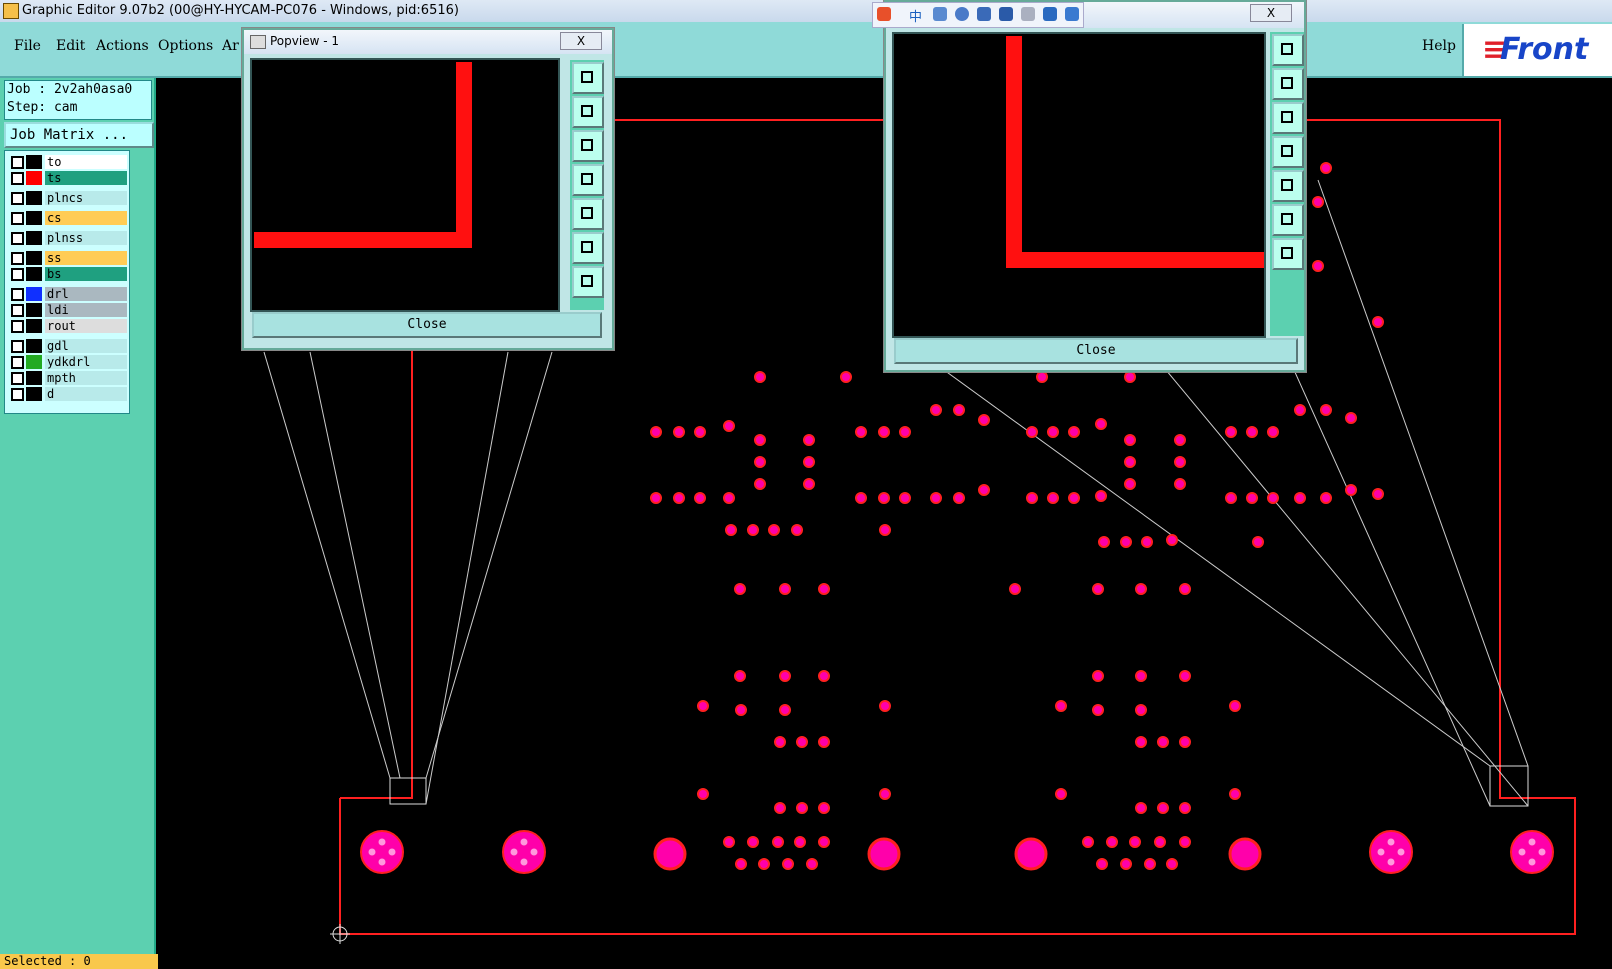  I want to click on sogou-icon, so click(884, 14).